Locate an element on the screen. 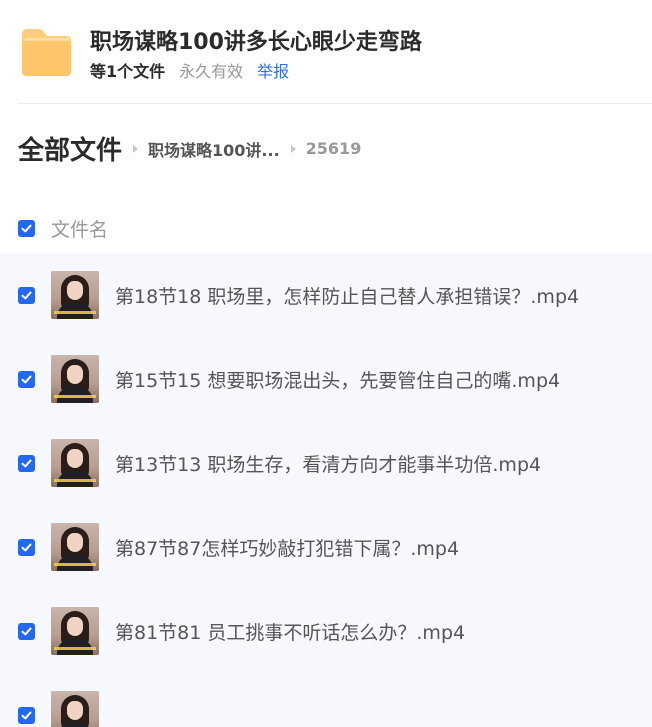 The width and height of the screenshot is (652, 727). file-row: 第13节13 职场生存，看清方向才能事半功倍.mp4 is located at coordinates (326, 463).